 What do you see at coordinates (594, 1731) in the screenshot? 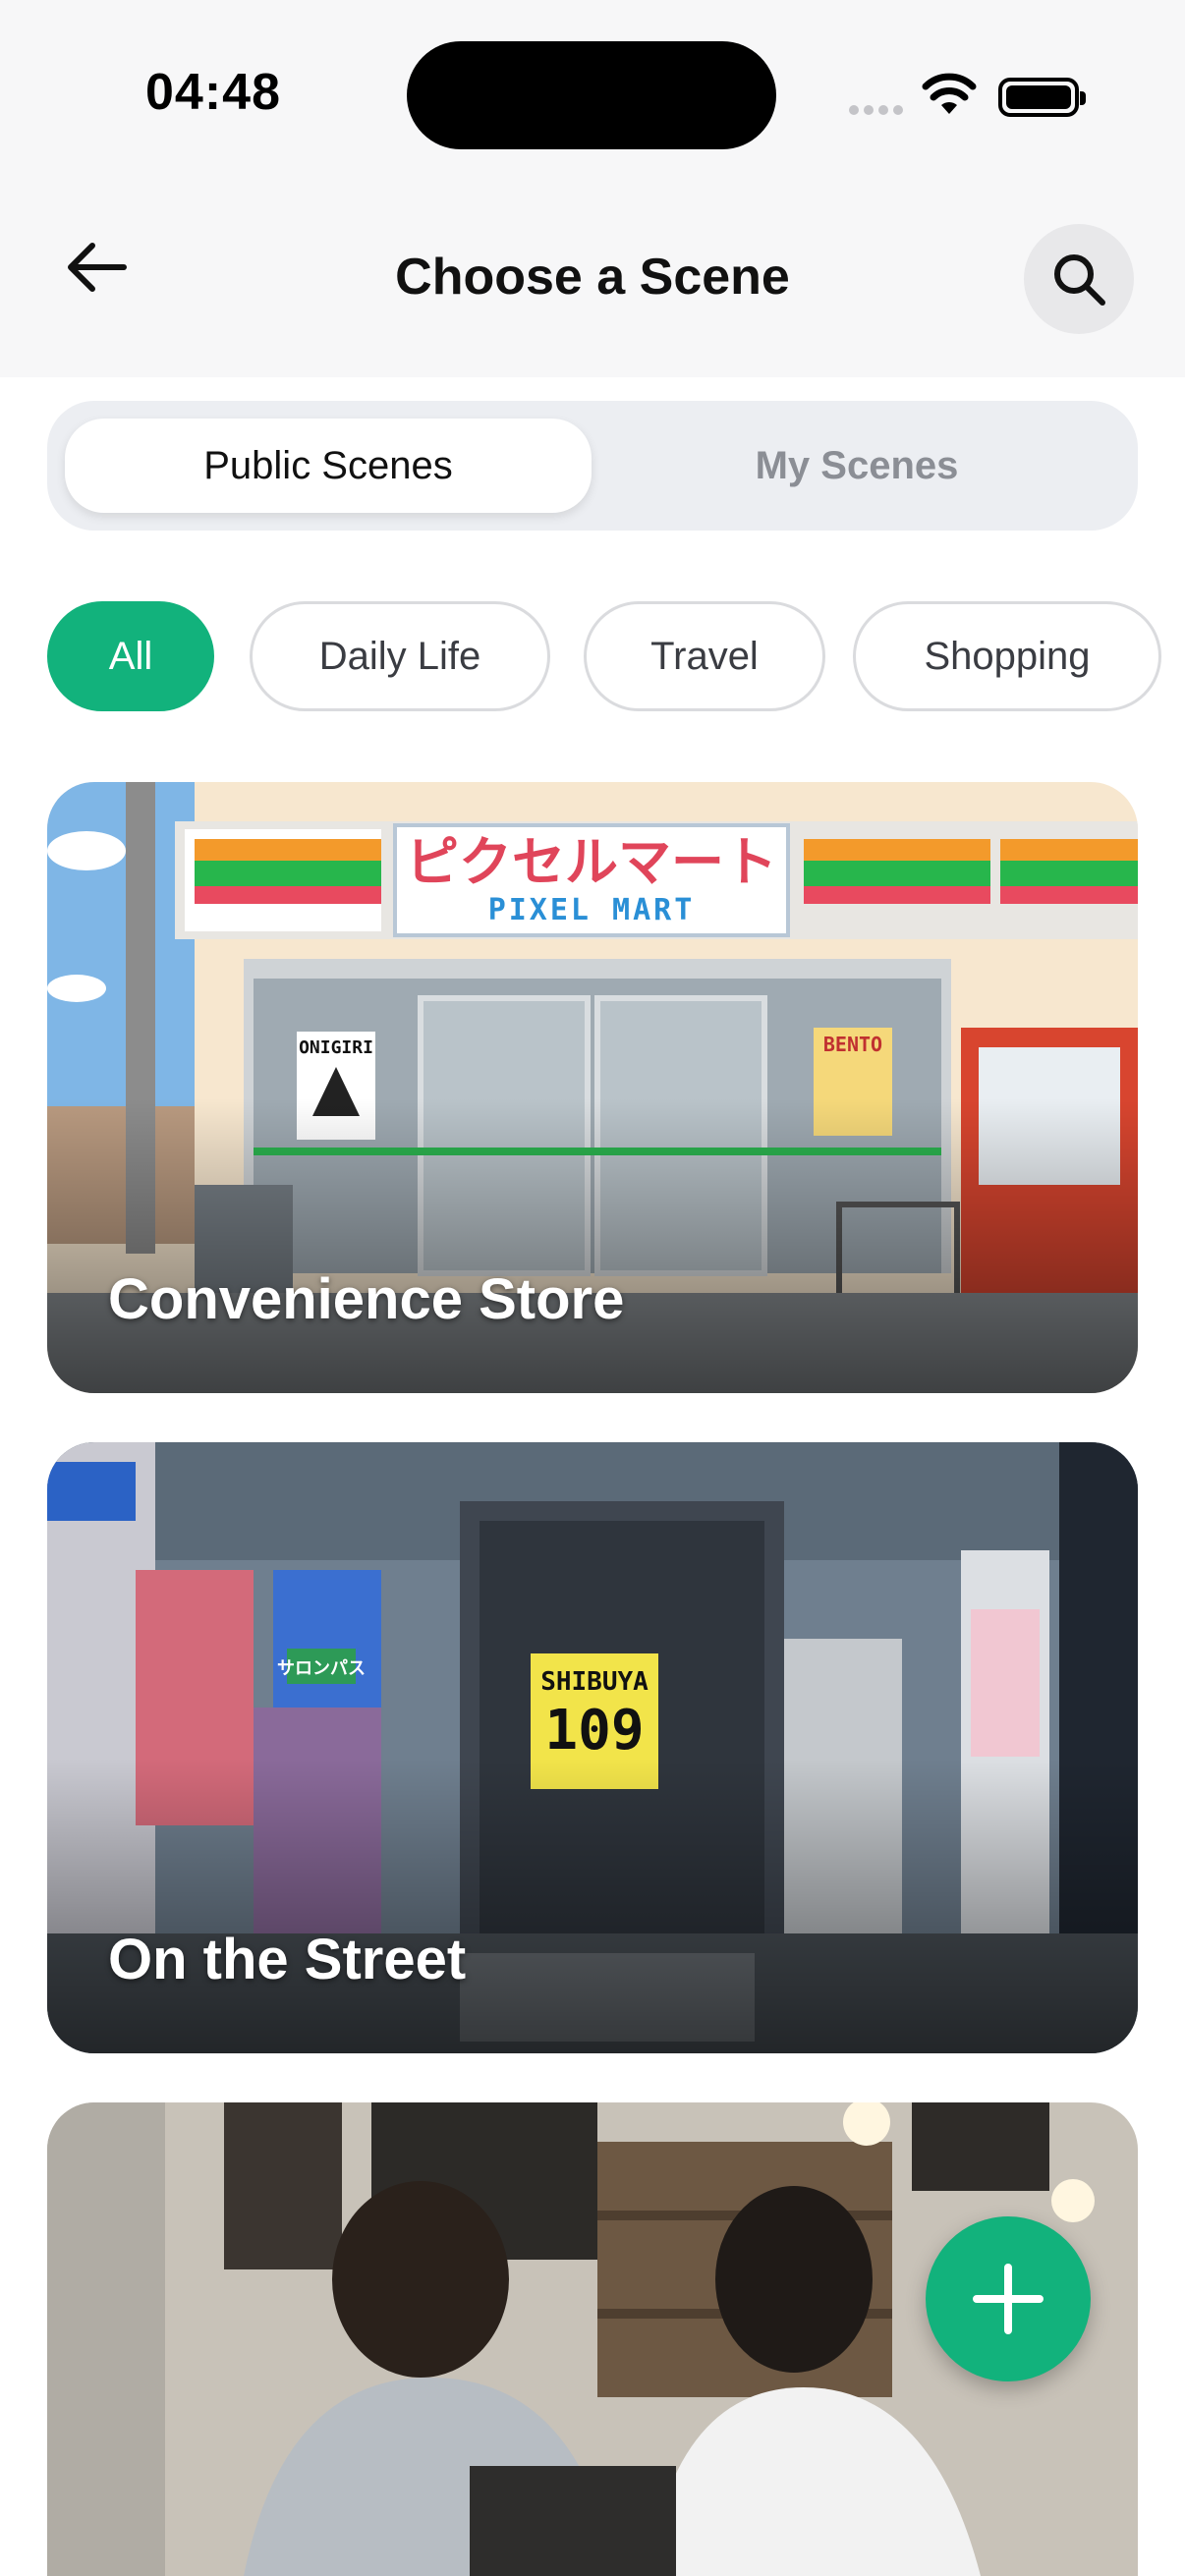
I see `building-number: 109` at bounding box center [594, 1731].